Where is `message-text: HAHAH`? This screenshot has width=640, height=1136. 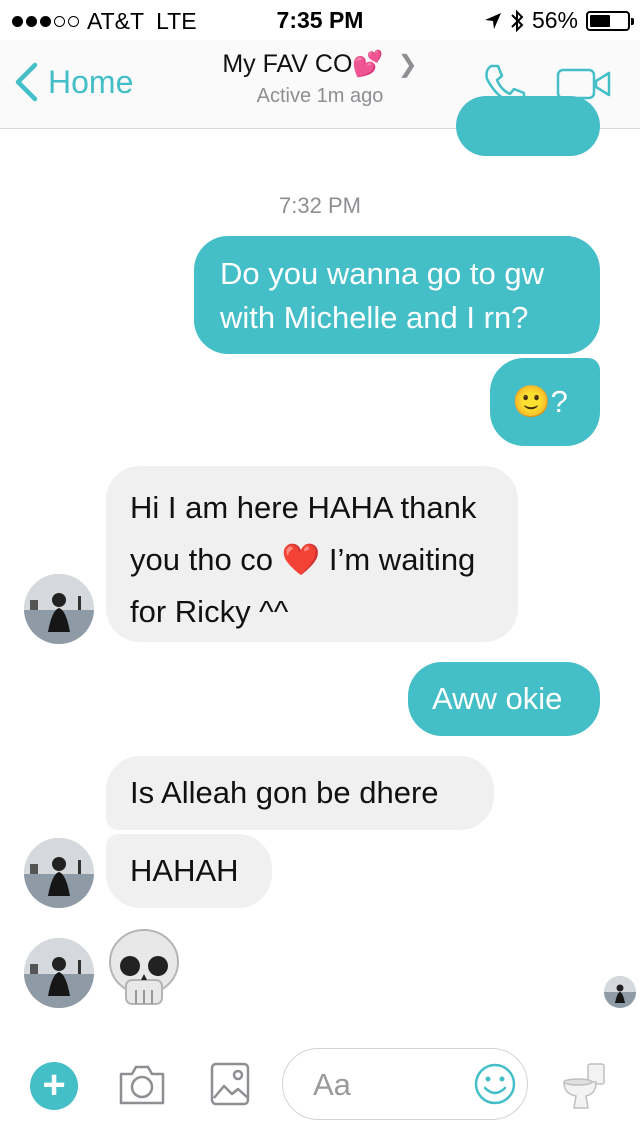
message-text: HAHAH is located at coordinates (184, 870).